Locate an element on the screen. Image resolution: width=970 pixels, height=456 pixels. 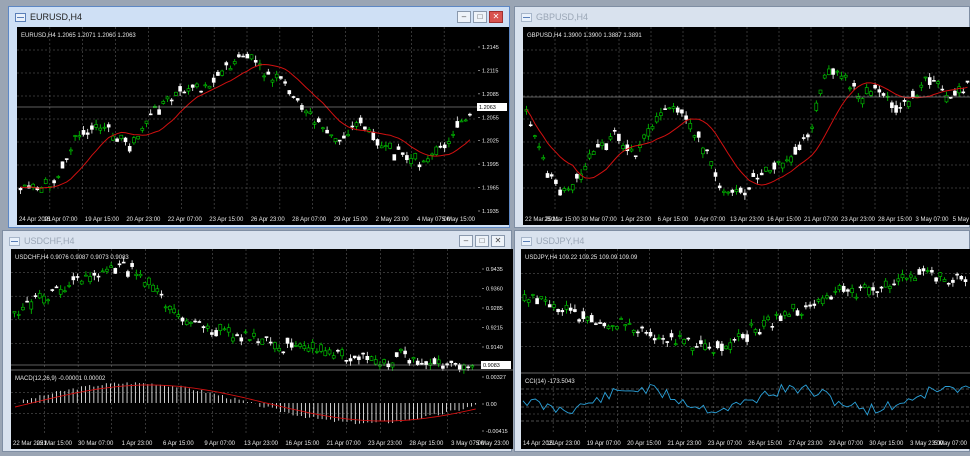
price-axis-label: 0.00327 is located at coordinates (496, 378).